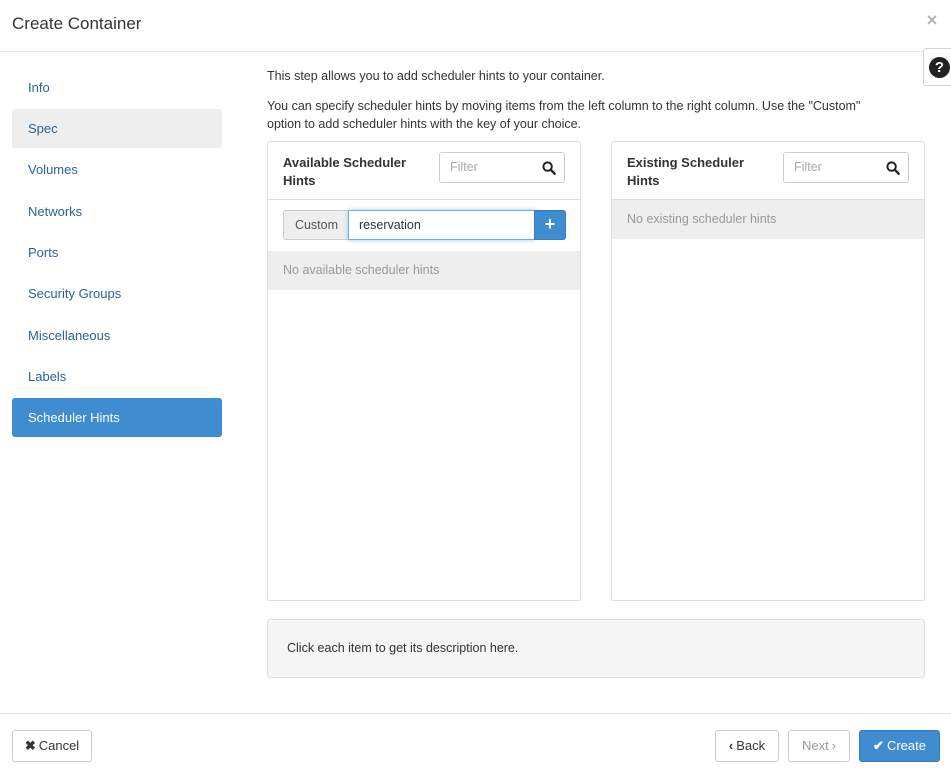  I want to click on close-icon: ✖, so click(30, 745).